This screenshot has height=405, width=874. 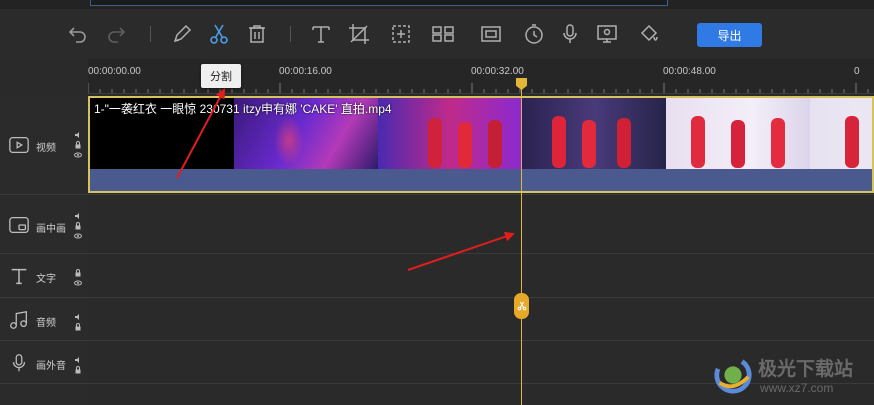 I want to click on clip-audio-strip, so click(x=481, y=180).